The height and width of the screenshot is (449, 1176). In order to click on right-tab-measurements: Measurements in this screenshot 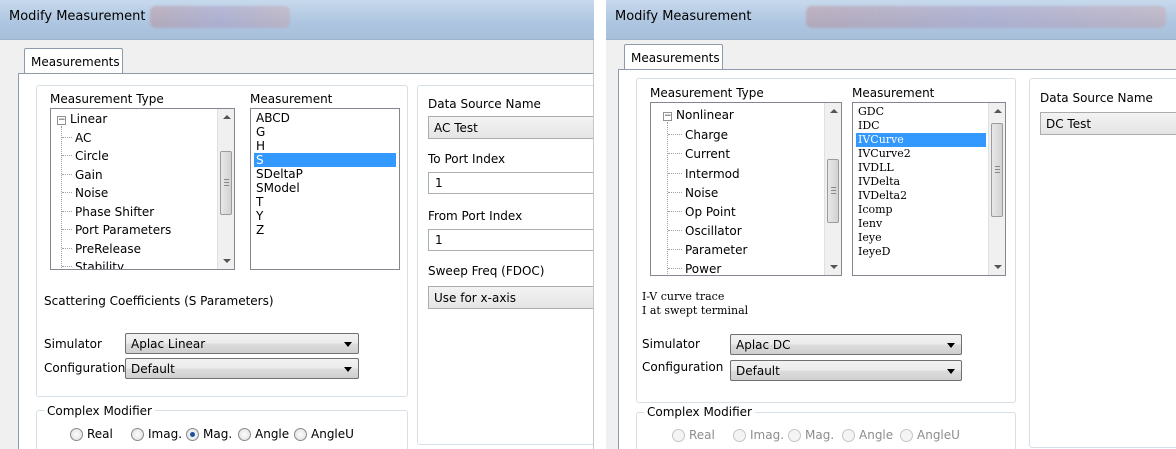, I will do `click(673, 57)`.